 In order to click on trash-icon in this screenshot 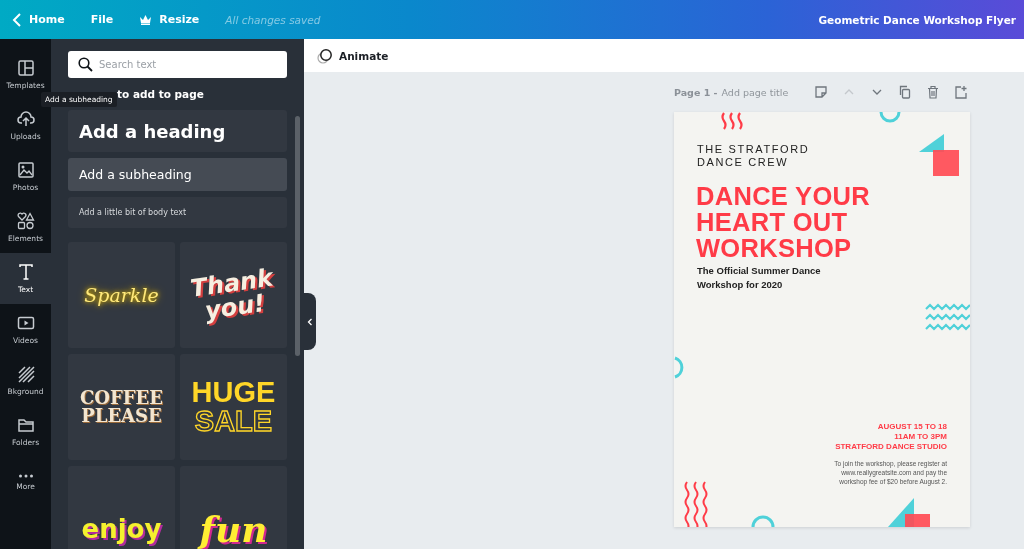, I will do `click(933, 92)`.